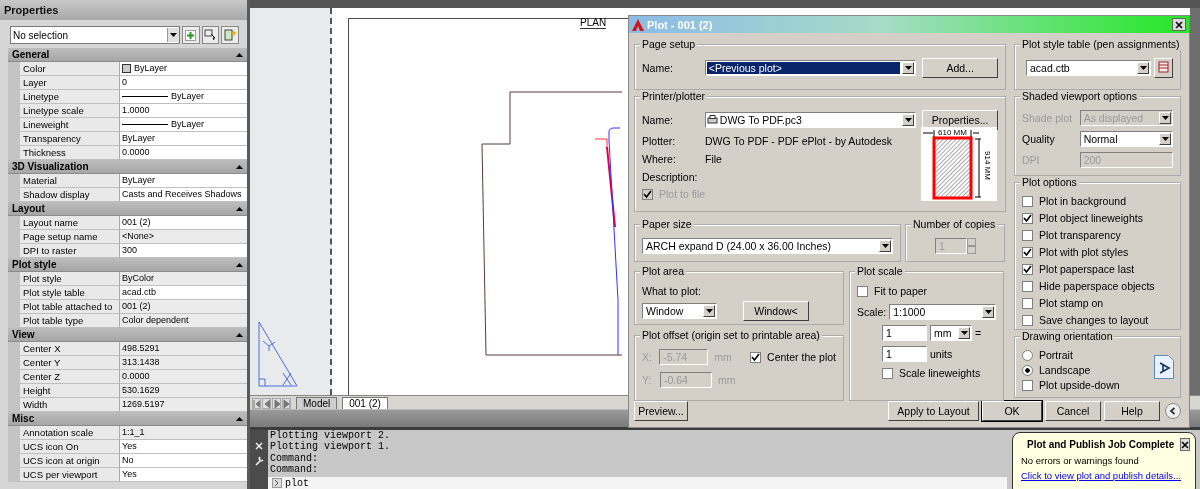 The image size is (1200, 489). I want to click on property-value: 498.5291, so click(183, 349).